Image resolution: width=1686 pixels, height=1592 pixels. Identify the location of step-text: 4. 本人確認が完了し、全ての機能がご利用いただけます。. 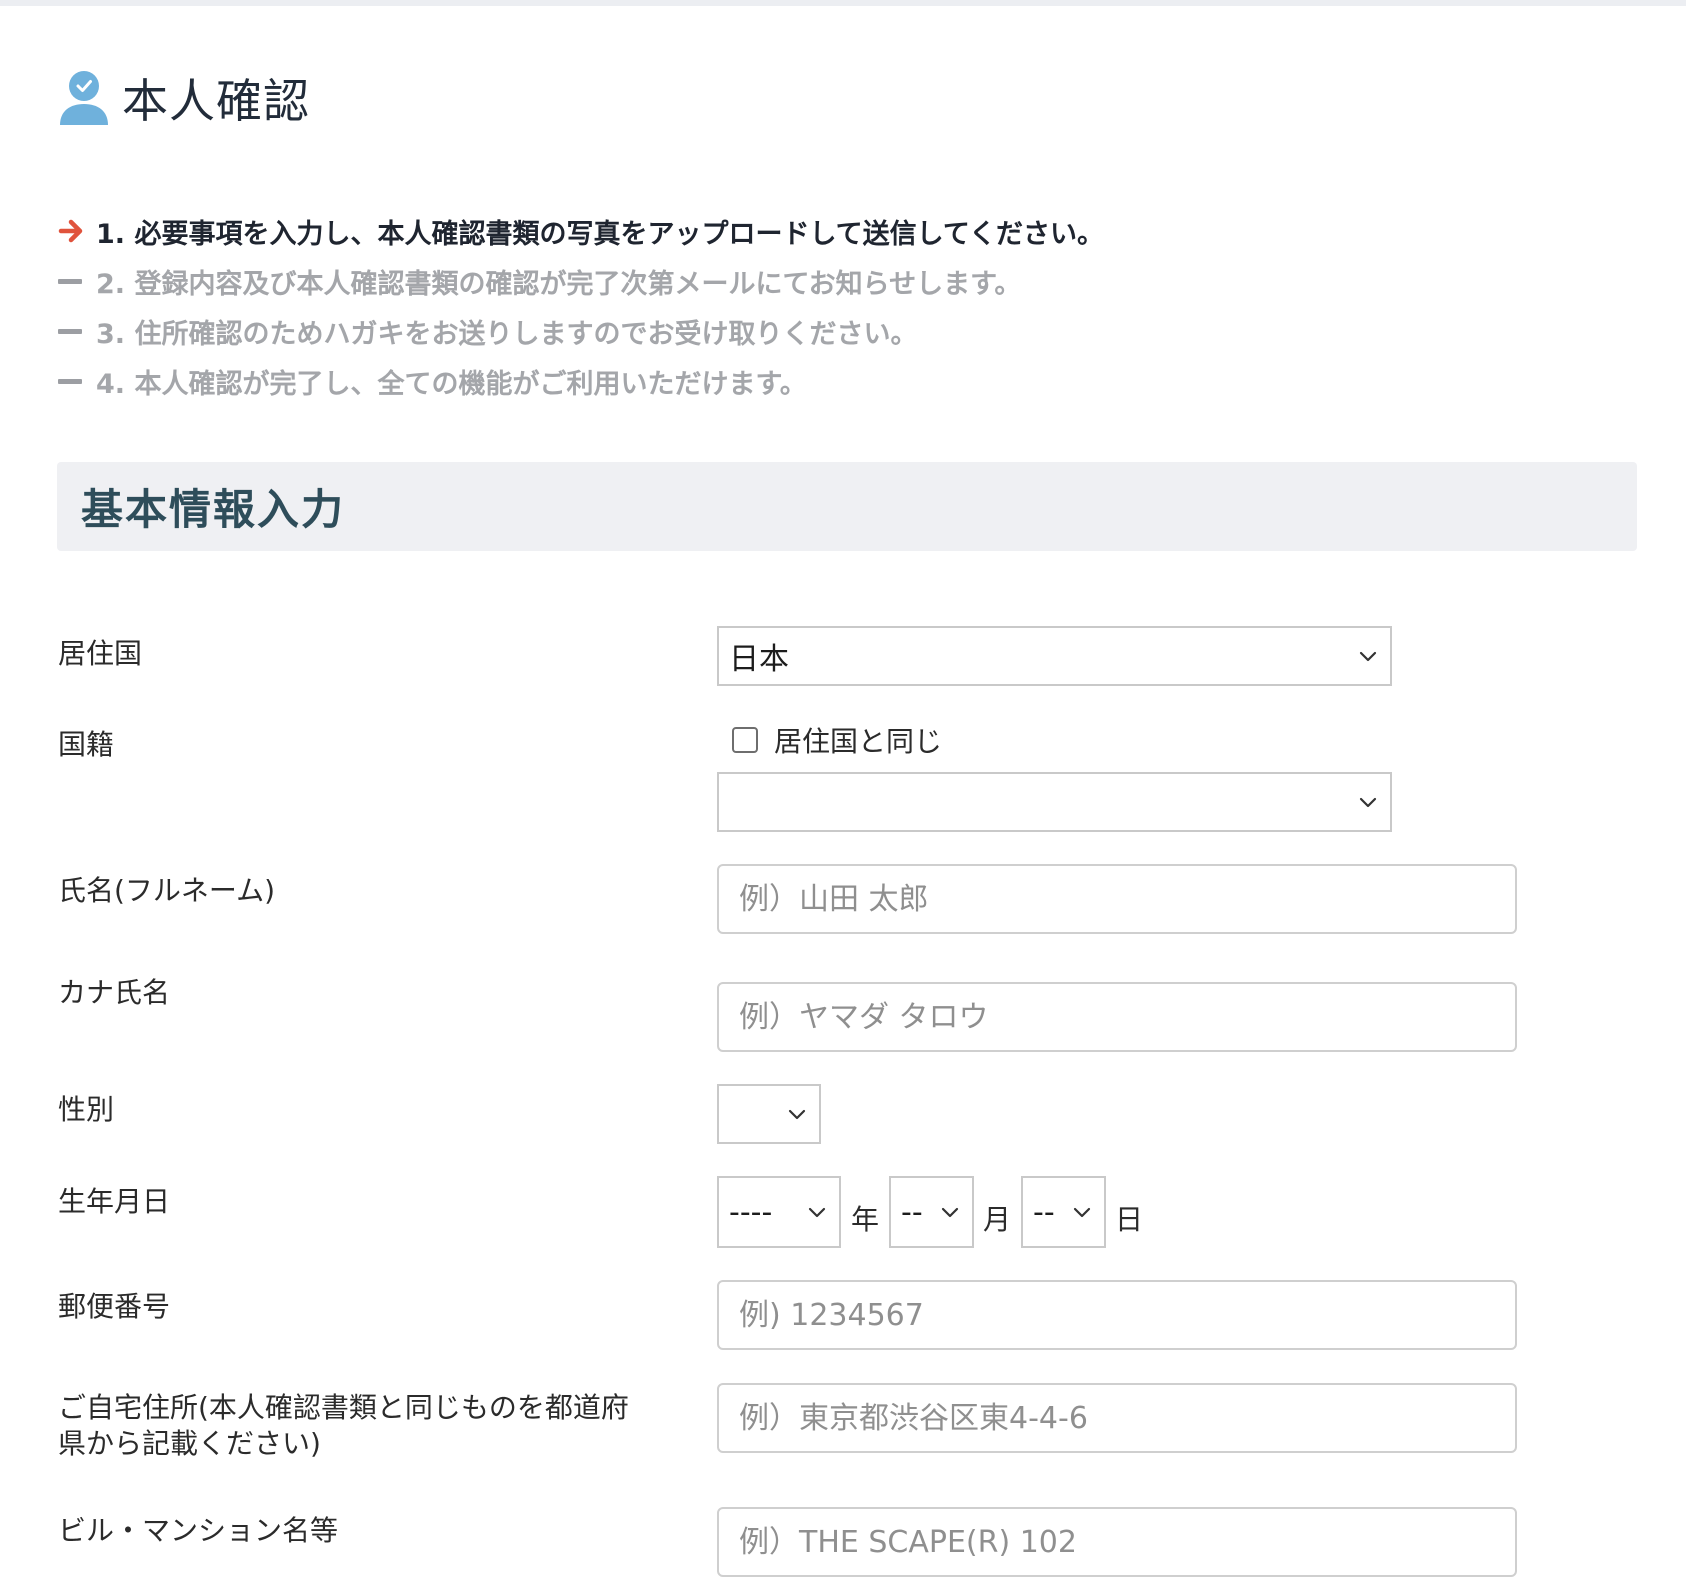
(451, 384).